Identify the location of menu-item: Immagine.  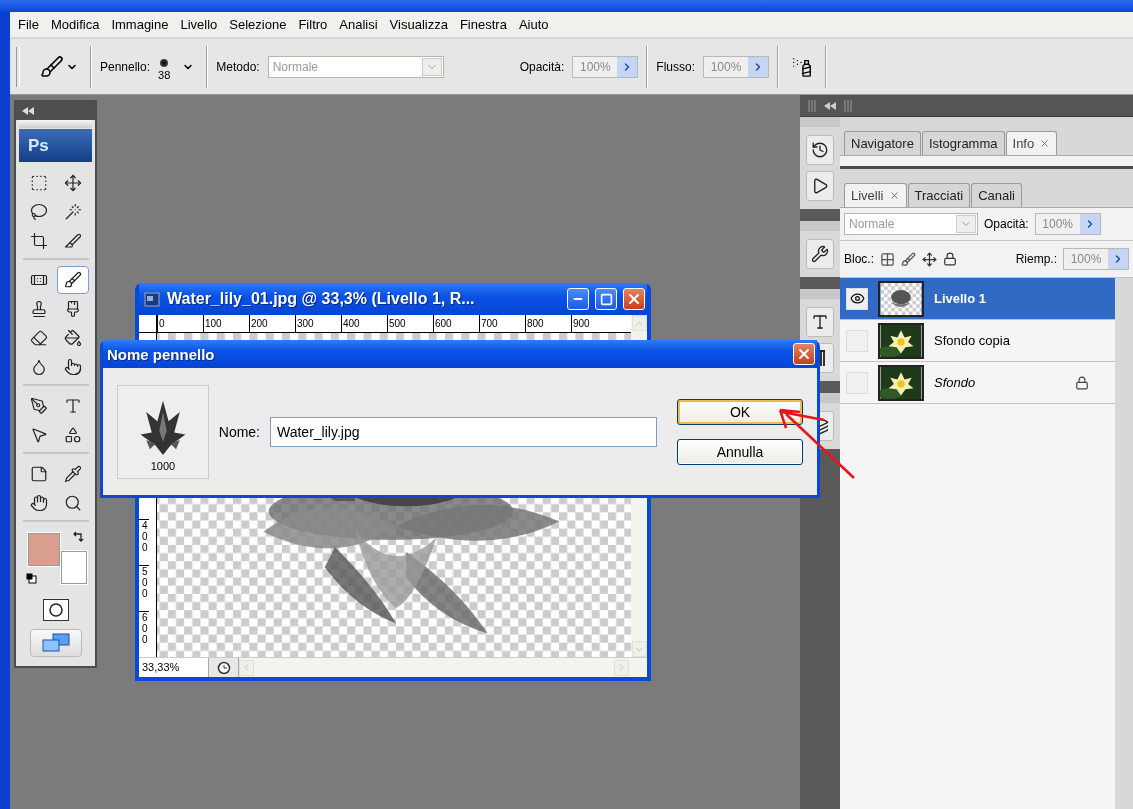
(140, 24).